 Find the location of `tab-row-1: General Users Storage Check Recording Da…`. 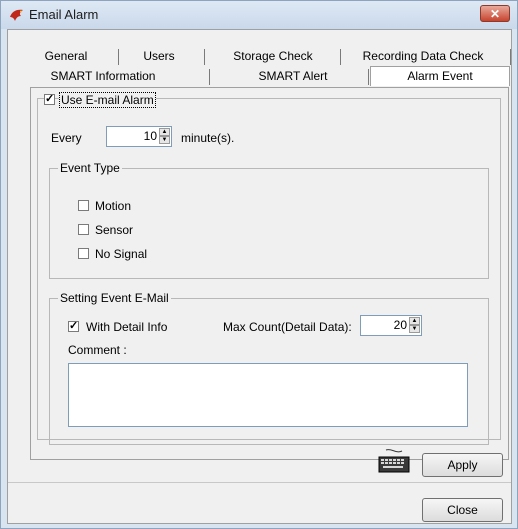

tab-row-1: General Users Storage Check Recording Da… is located at coordinates (260, 57).